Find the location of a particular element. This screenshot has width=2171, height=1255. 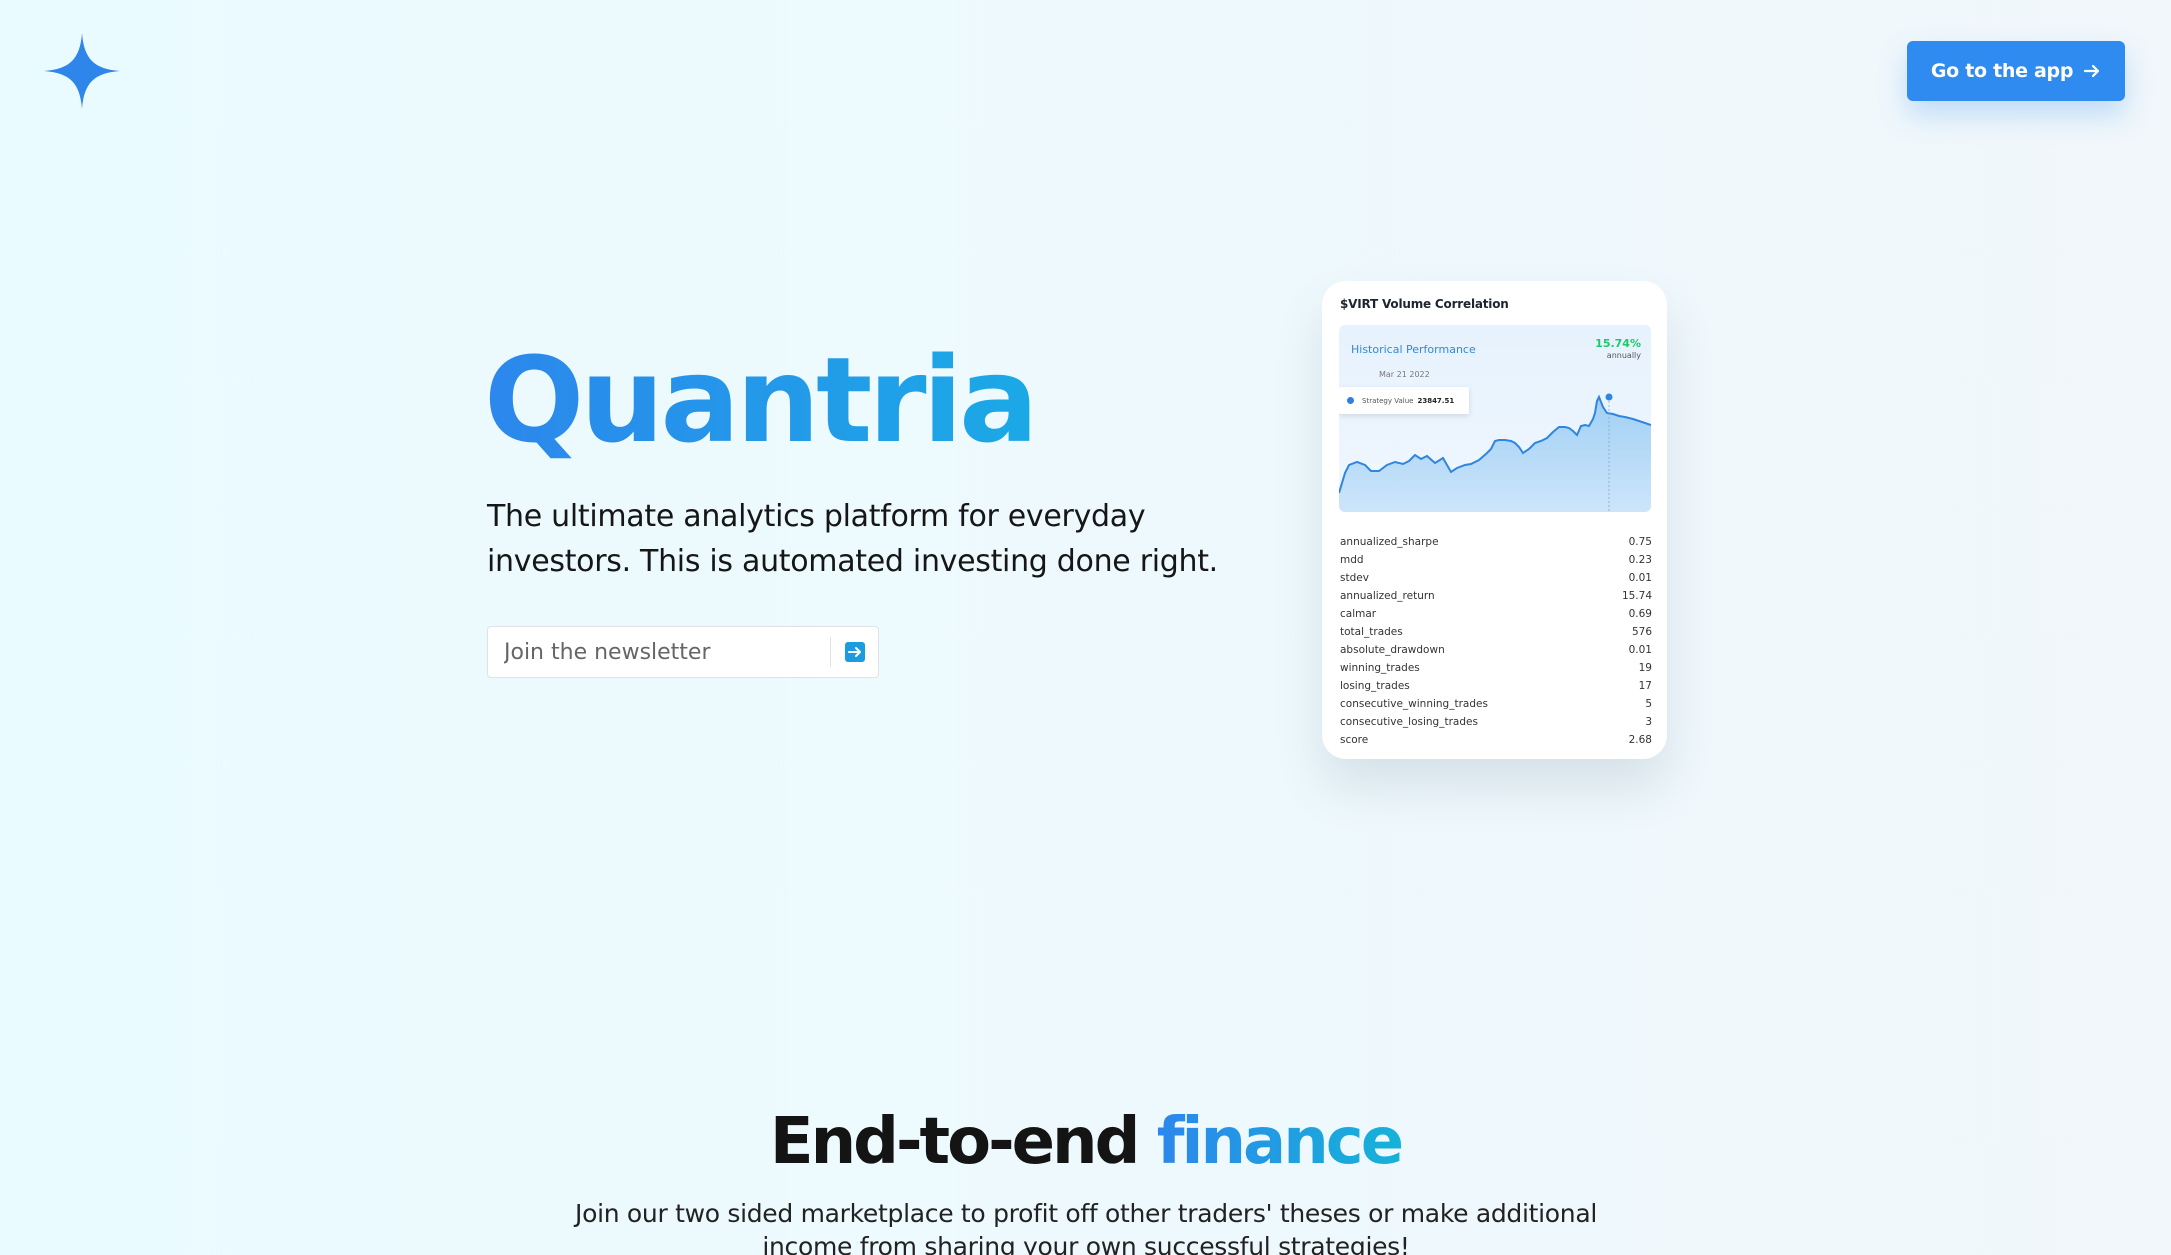

stat-name: absolute_drawdown is located at coordinates (1392, 650).